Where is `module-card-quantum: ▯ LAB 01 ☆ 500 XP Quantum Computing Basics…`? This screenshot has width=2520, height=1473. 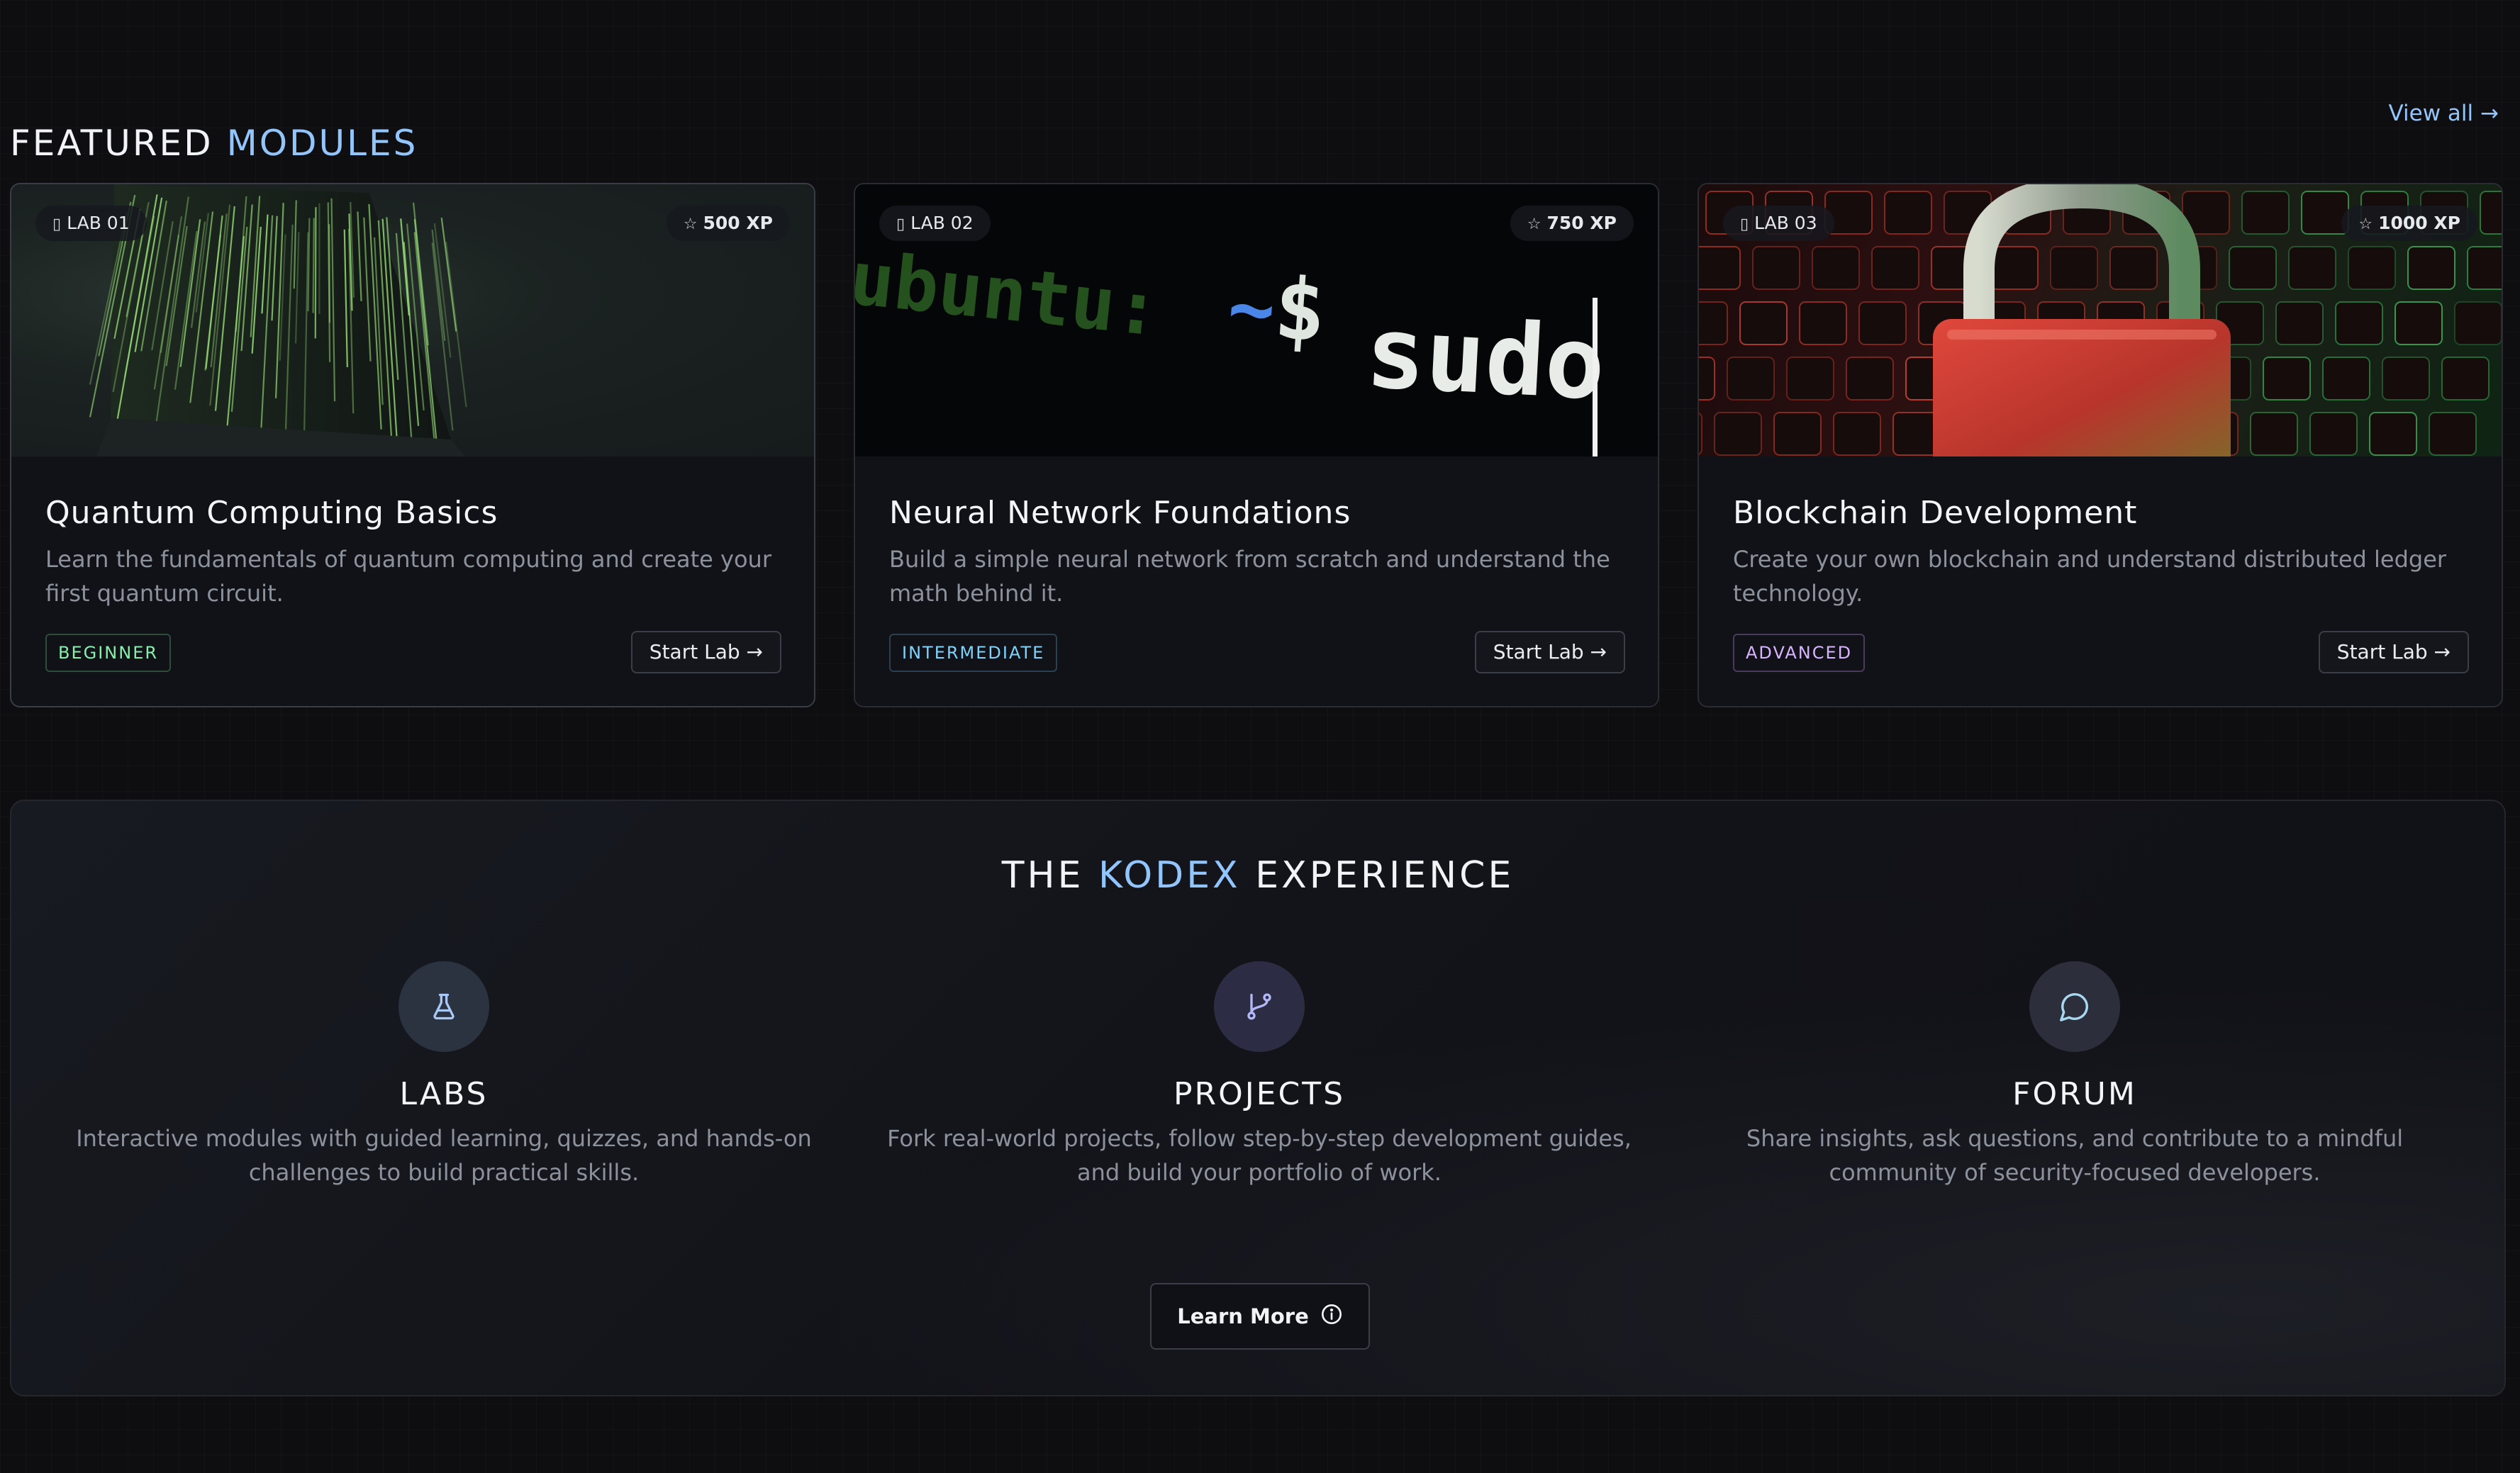 module-card-quantum: ▯ LAB 01 ☆ 500 XP Quantum Computing Basics… is located at coordinates (412, 445).